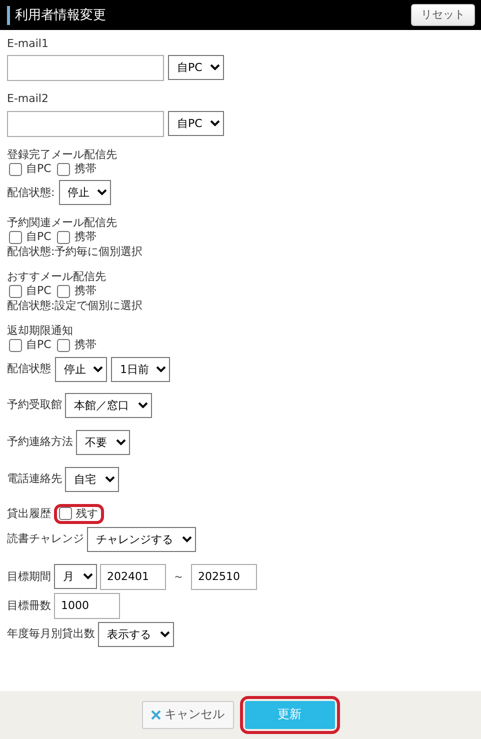 The image size is (481, 739). I want to click on field-label: 読書チャレンジ, so click(45, 539).